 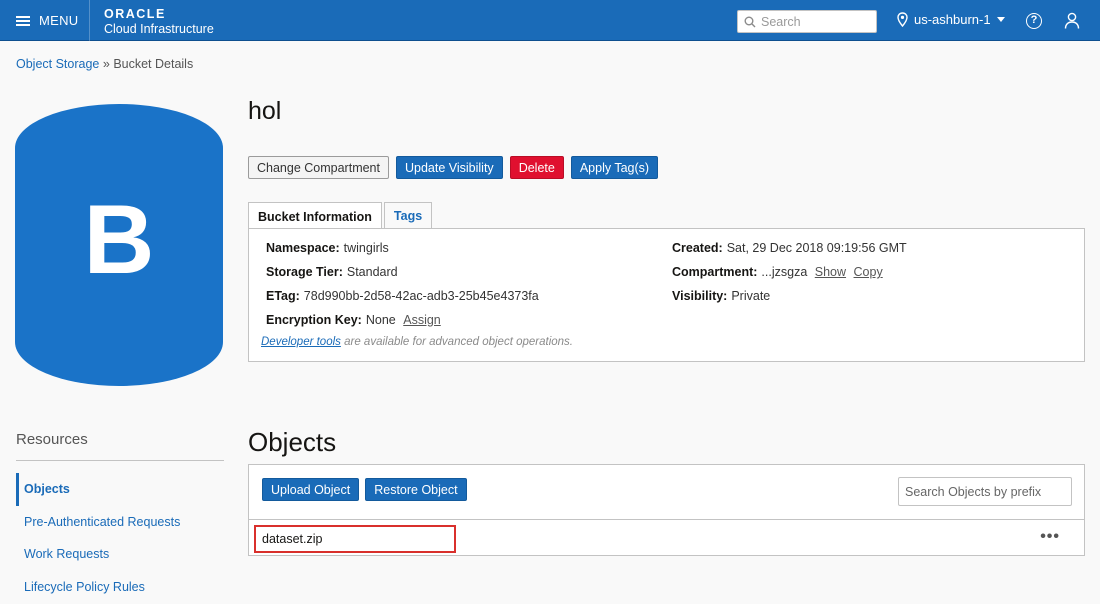 I want to click on region-label: us-ashburn-1, so click(x=952, y=19).